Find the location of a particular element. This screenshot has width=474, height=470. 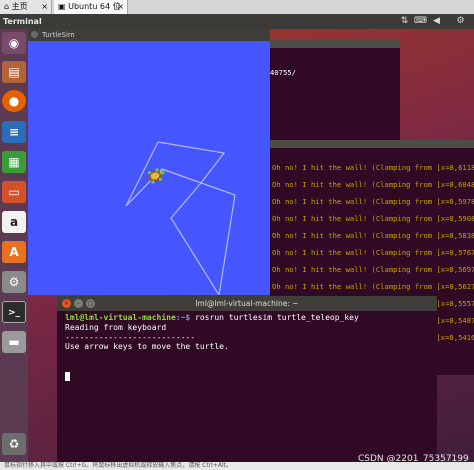

front-terminal-title: lml@lml-virtual-machine: ~ is located at coordinates (247, 303).